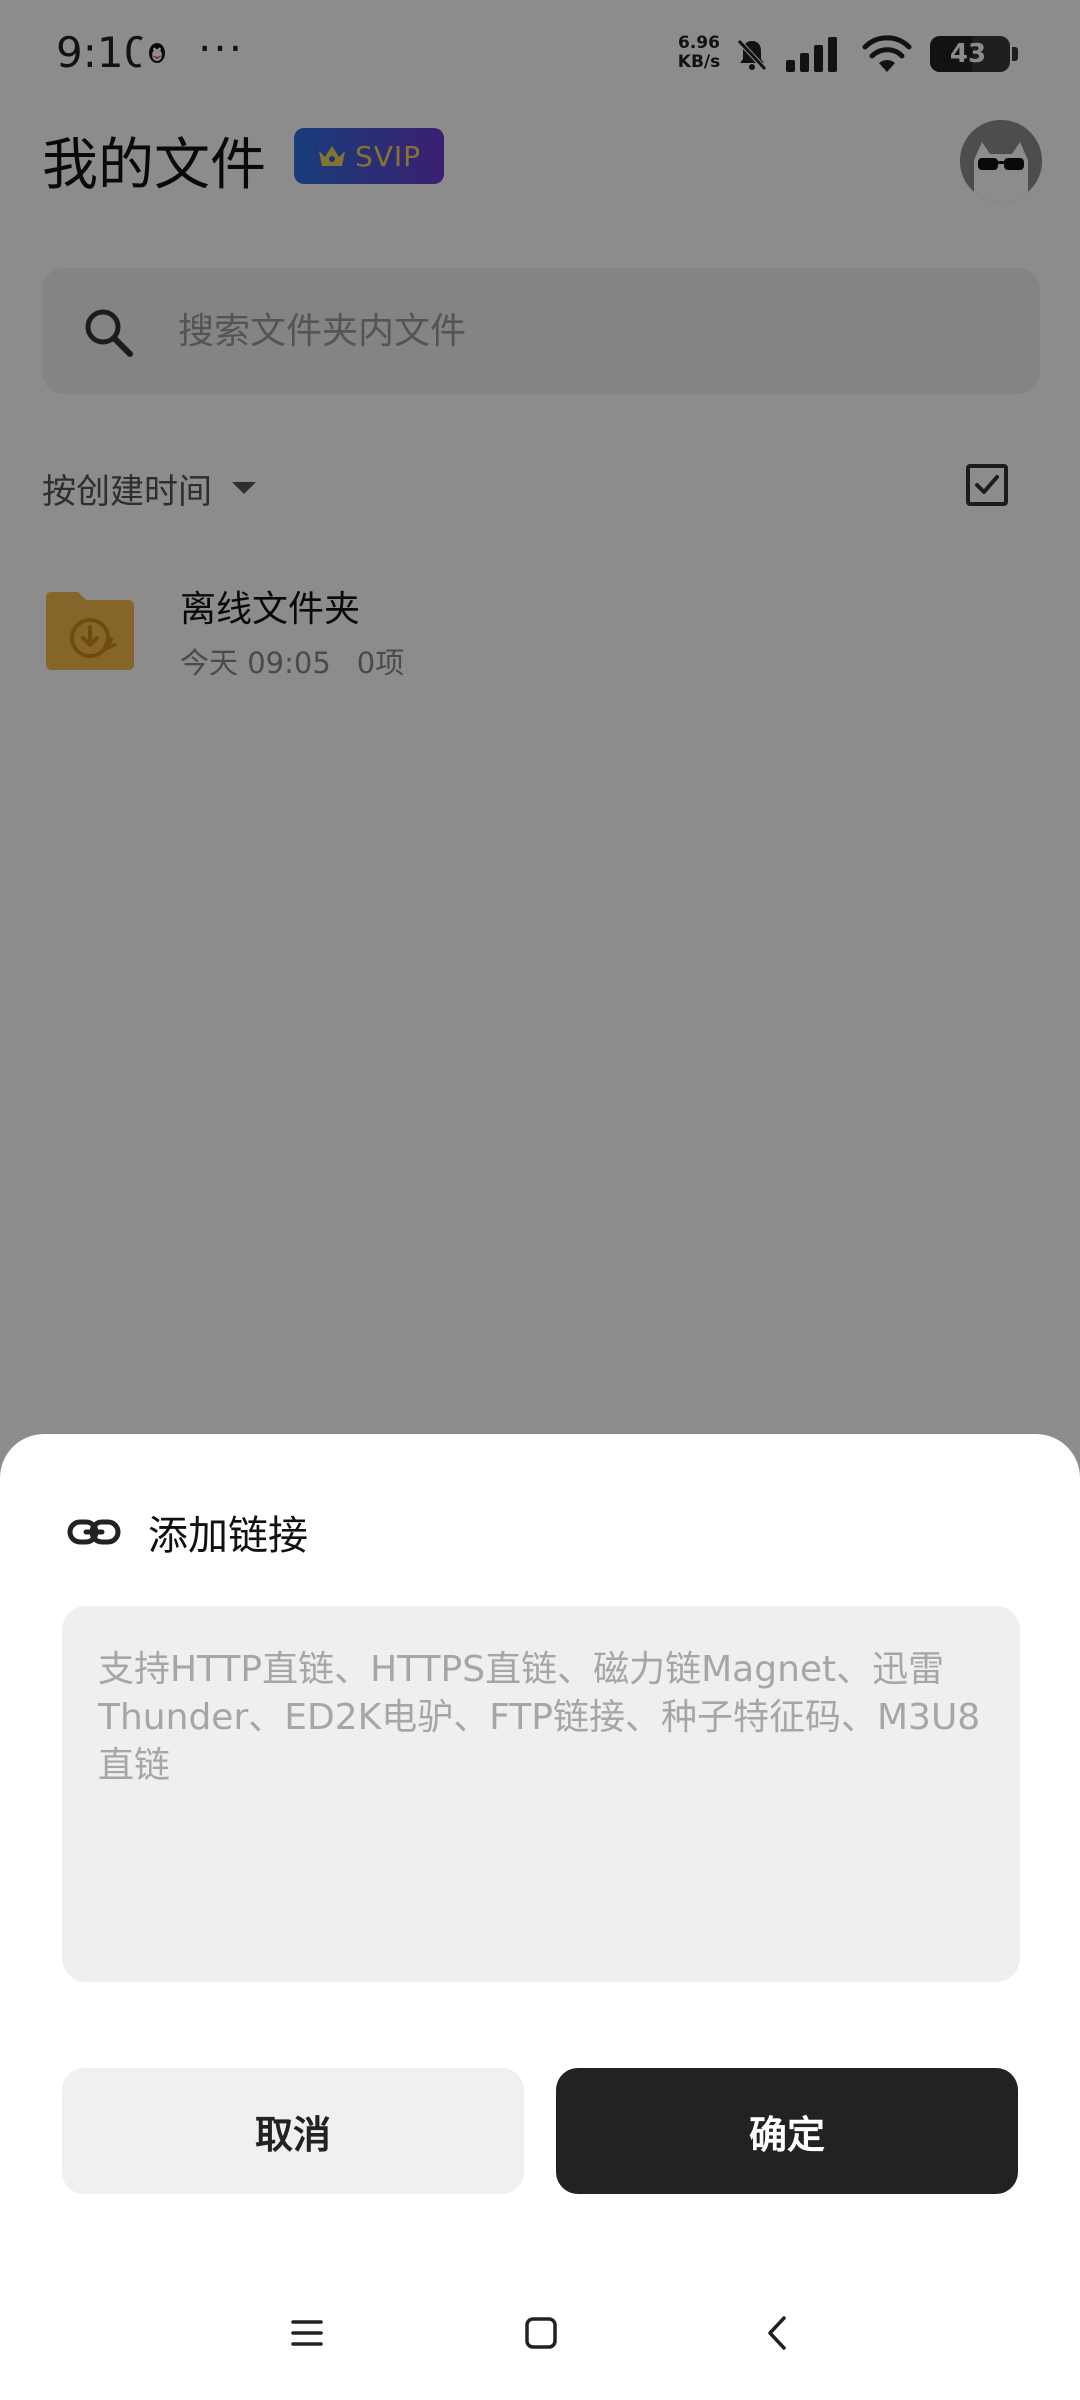 The image size is (1080, 2400). What do you see at coordinates (541, 1794) in the screenshot?
I see `link-input` at bounding box center [541, 1794].